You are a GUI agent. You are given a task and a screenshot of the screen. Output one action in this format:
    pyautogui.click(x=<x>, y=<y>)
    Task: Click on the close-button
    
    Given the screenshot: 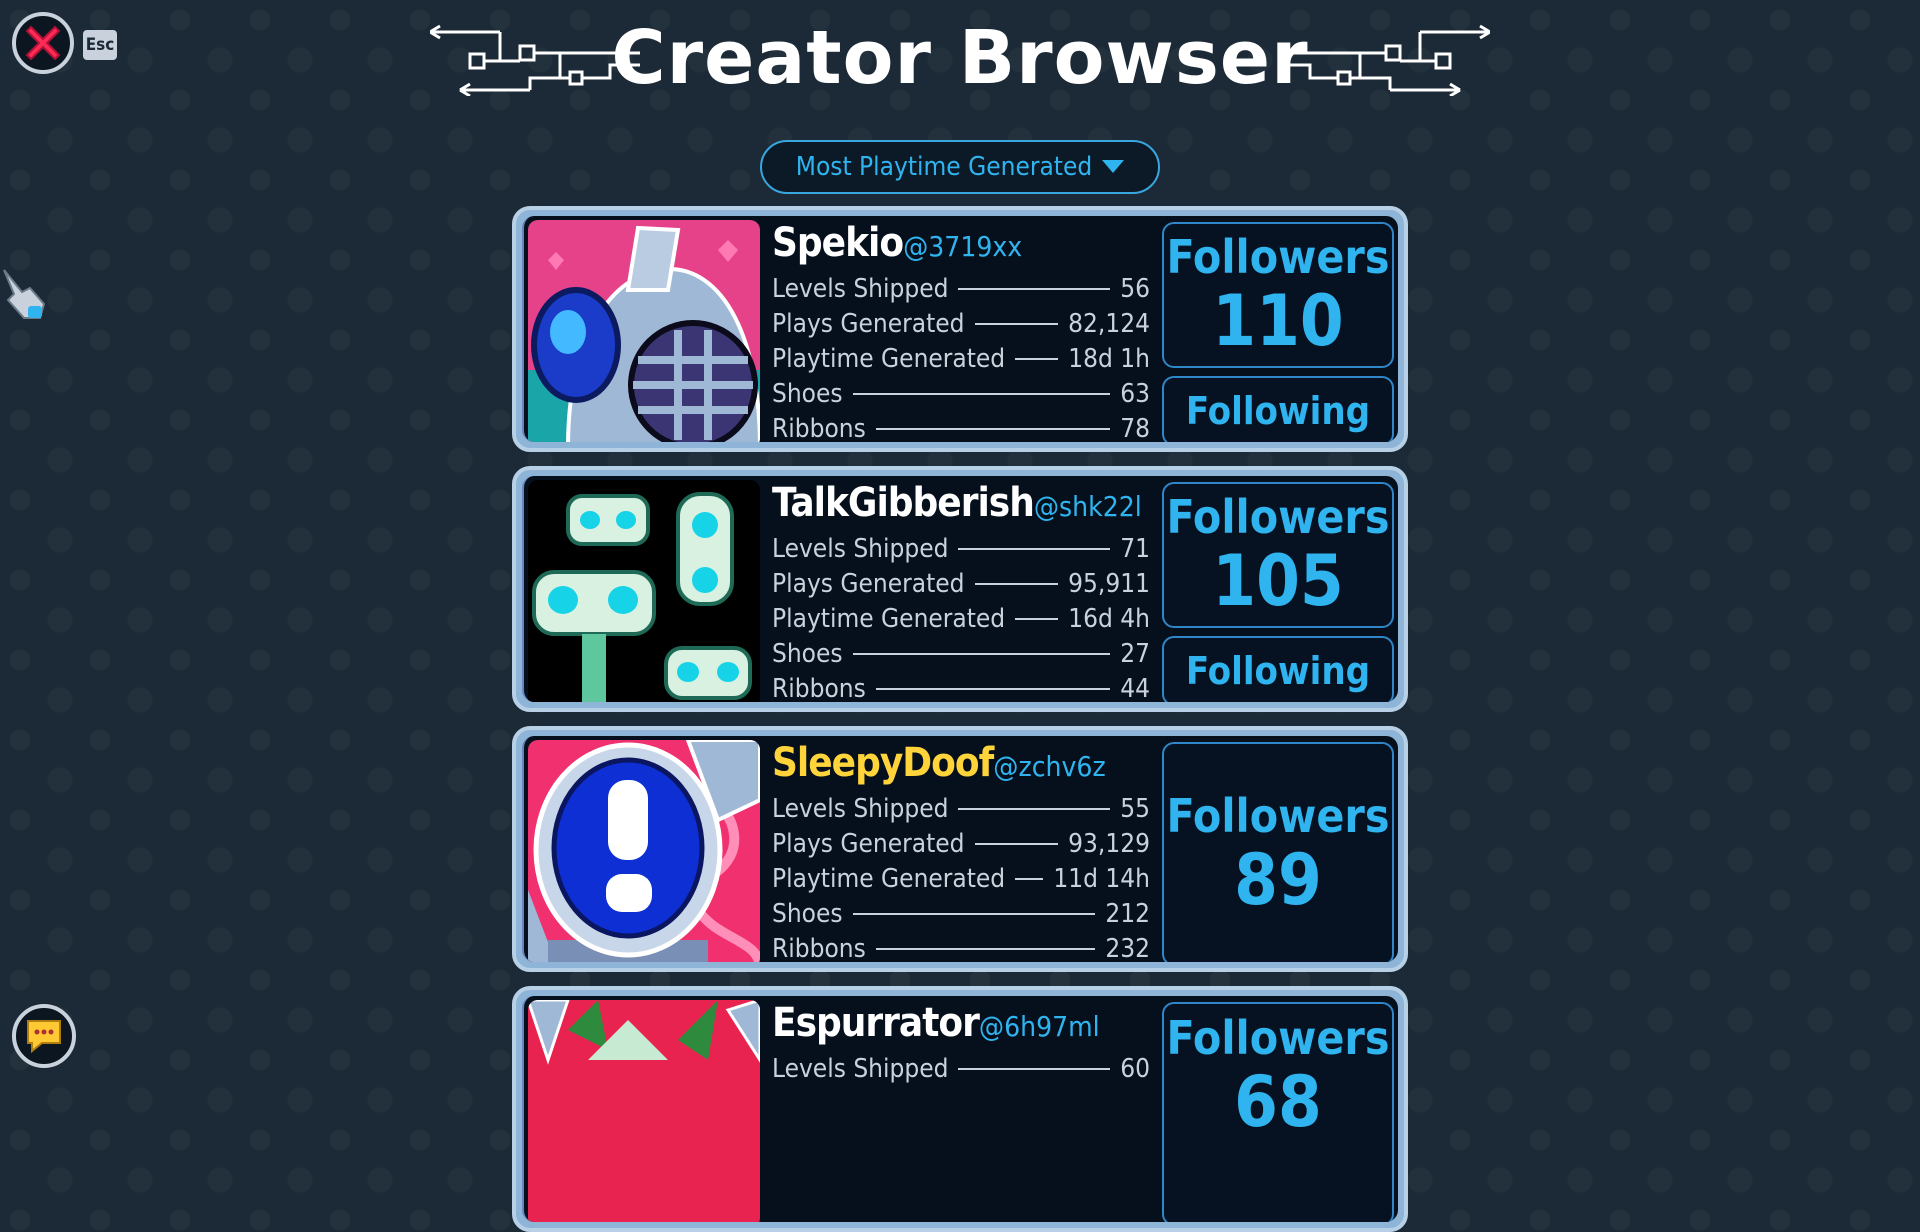 What is the action you would take?
    pyautogui.click(x=43, y=43)
    